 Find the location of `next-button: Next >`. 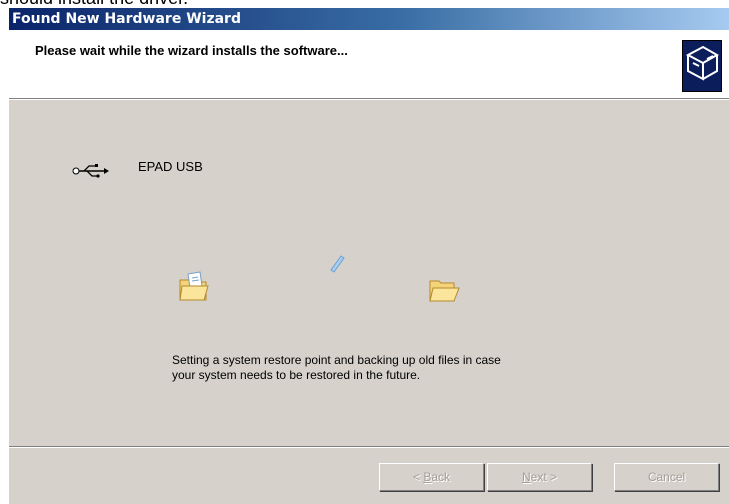

next-button: Next > is located at coordinates (539, 477).